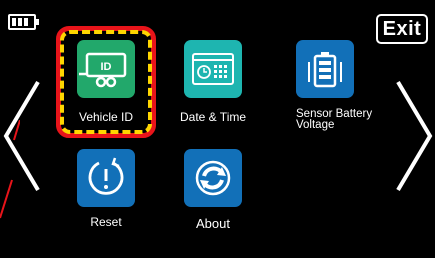  Describe the element at coordinates (413, 136) in the screenshot. I see `chevron-right-icon` at that location.